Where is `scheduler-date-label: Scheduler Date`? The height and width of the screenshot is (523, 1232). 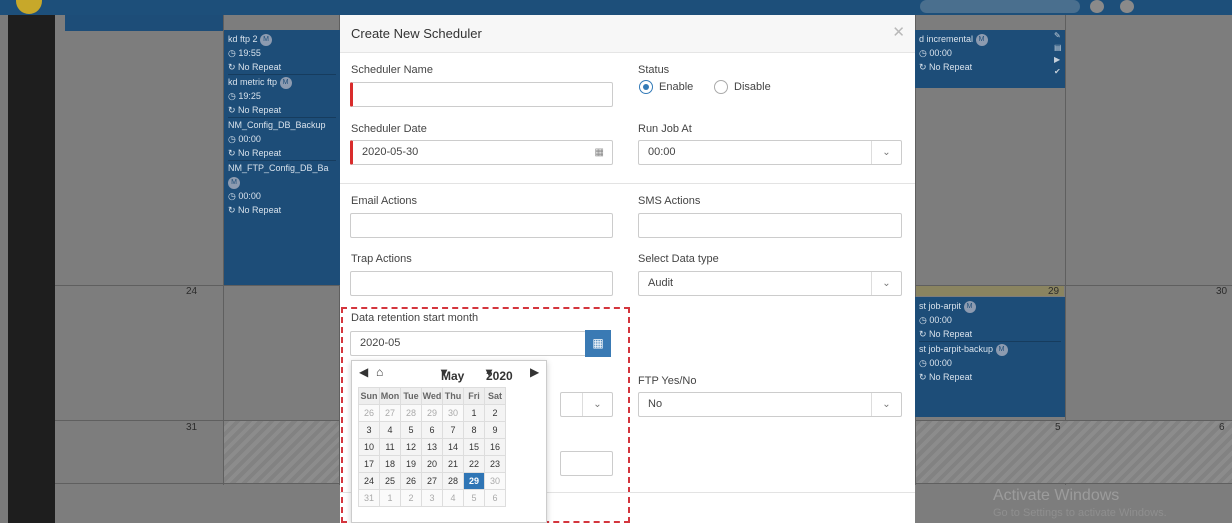 scheduler-date-label: Scheduler Date is located at coordinates (389, 129).